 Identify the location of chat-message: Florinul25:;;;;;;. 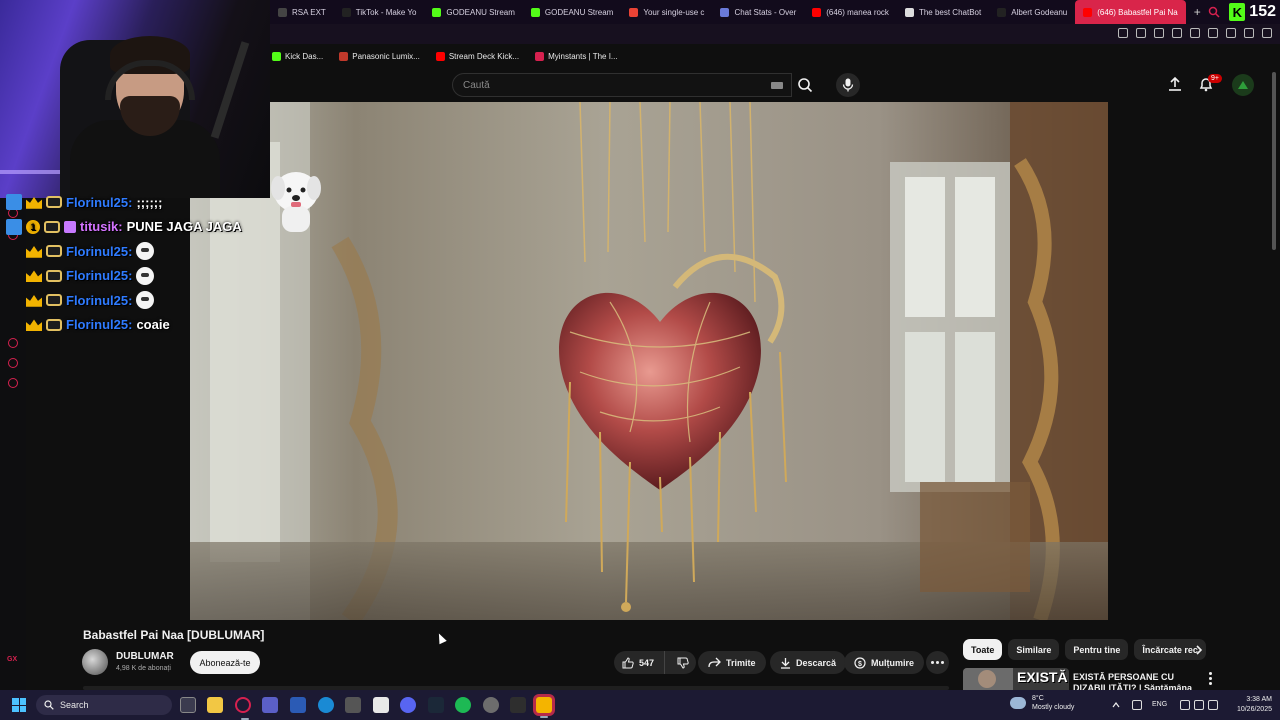
(141, 202).